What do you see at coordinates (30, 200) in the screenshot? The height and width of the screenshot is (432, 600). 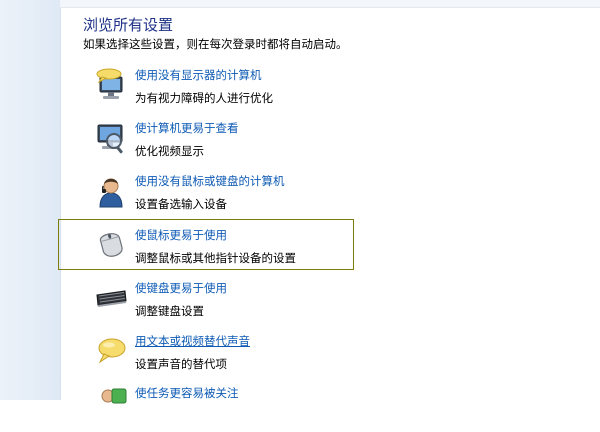 I see `left-navigation-pane` at bounding box center [30, 200].